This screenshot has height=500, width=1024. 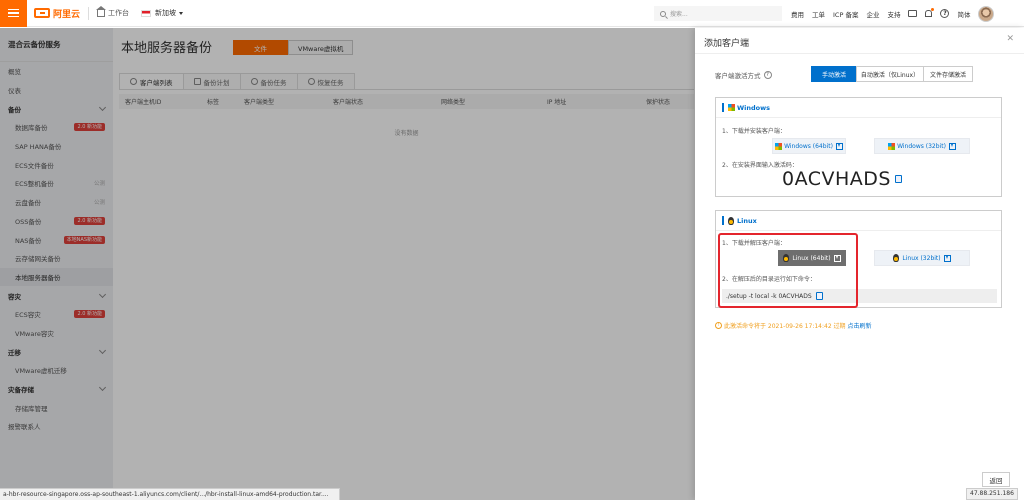 What do you see at coordinates (754, 131) in the screenshot?
I see `windows-step-1: 1、下载并安装客户端：` at bounding box center [754, 131].